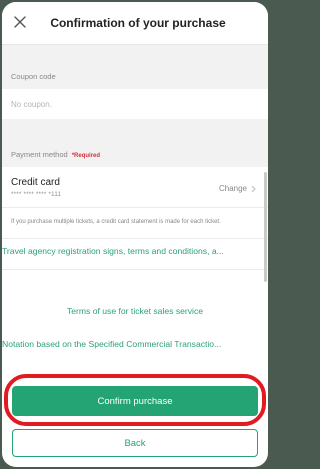  I want to click on header-bar: Confirmation of your purchase, so click(135, 23).